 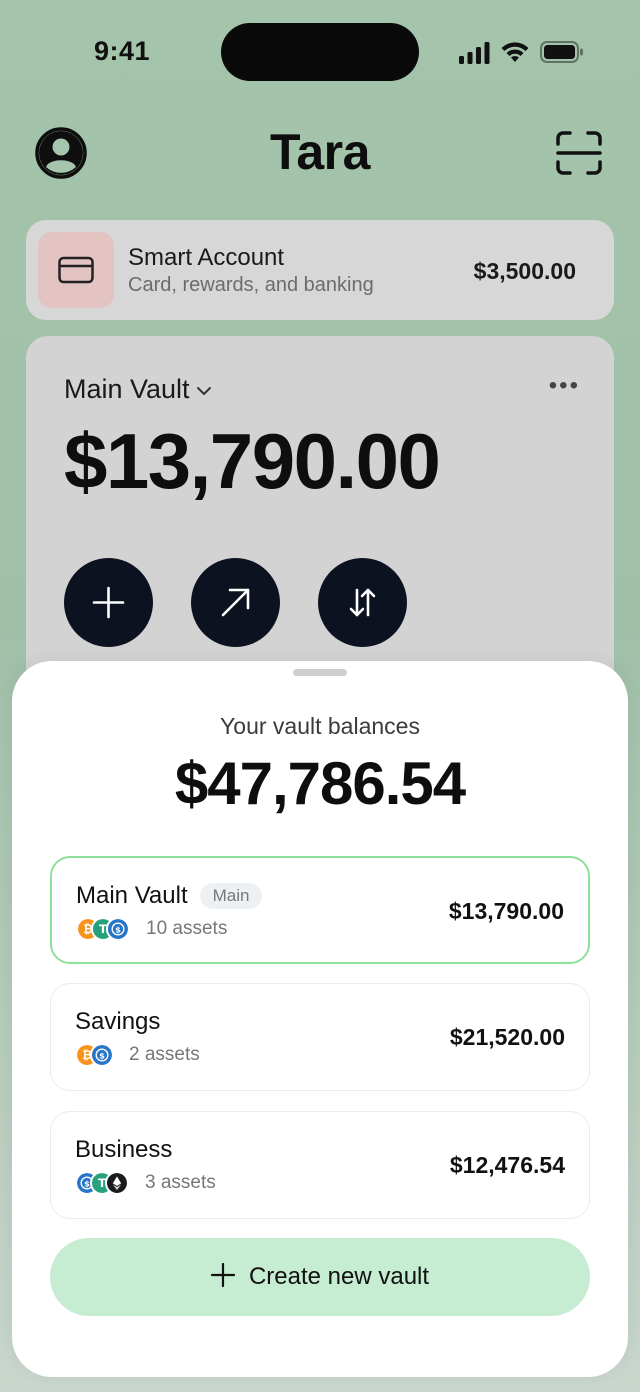 What do you see at coordinates (507, 1165) in the screenshot?
I see `vault-row-amount: $12,476.54` at bounding box center [507, 1165].